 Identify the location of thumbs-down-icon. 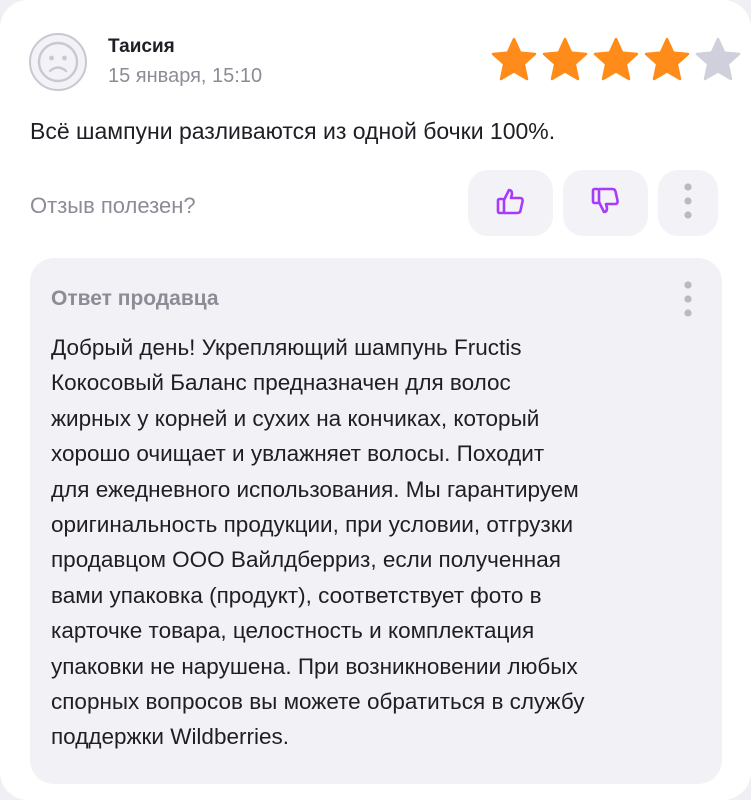
(606, 203).